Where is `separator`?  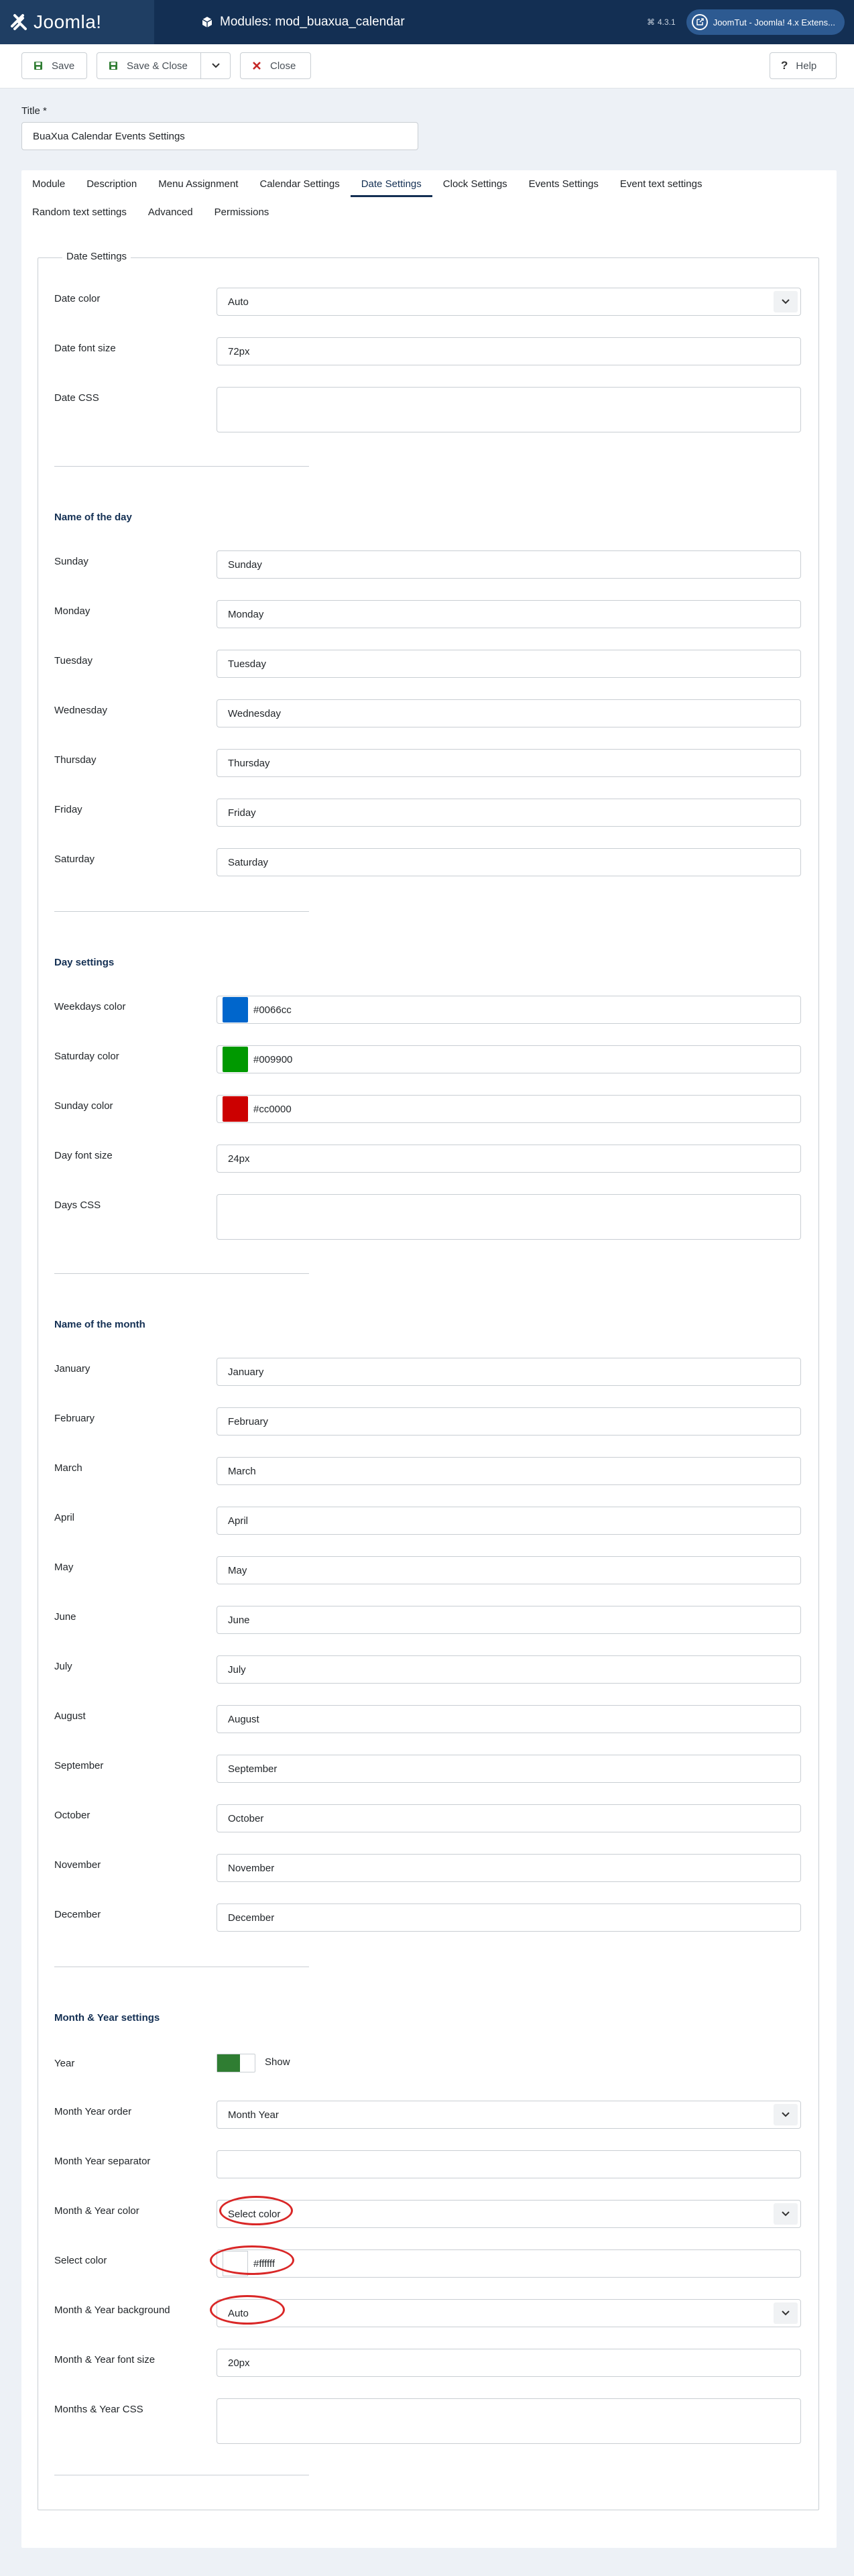 separator is located at coordinates (181, 1273).